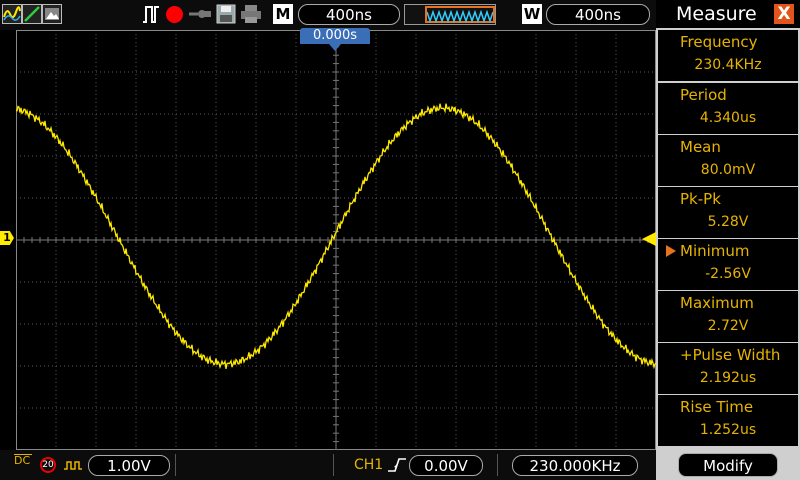  I want to click on top-toolbar: M 400ns W 400ns, so click(328, 15).